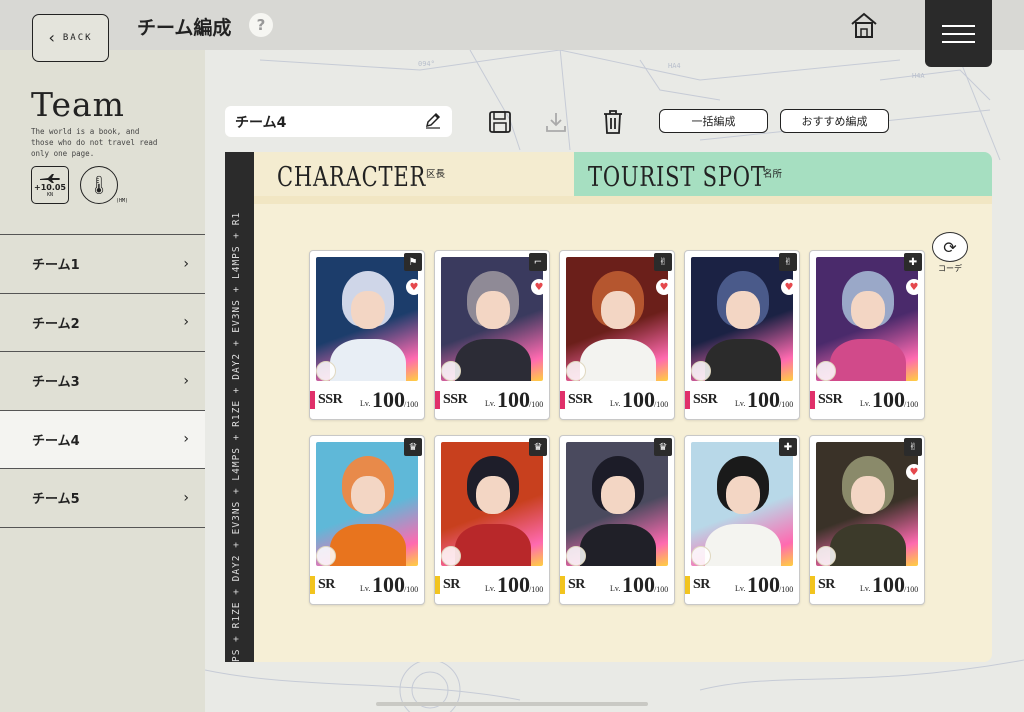 This screenshot has width=1024, height=712. Describe the element at coordinates (320, 121) in the screenshot. I see `team-name-input` at that location.